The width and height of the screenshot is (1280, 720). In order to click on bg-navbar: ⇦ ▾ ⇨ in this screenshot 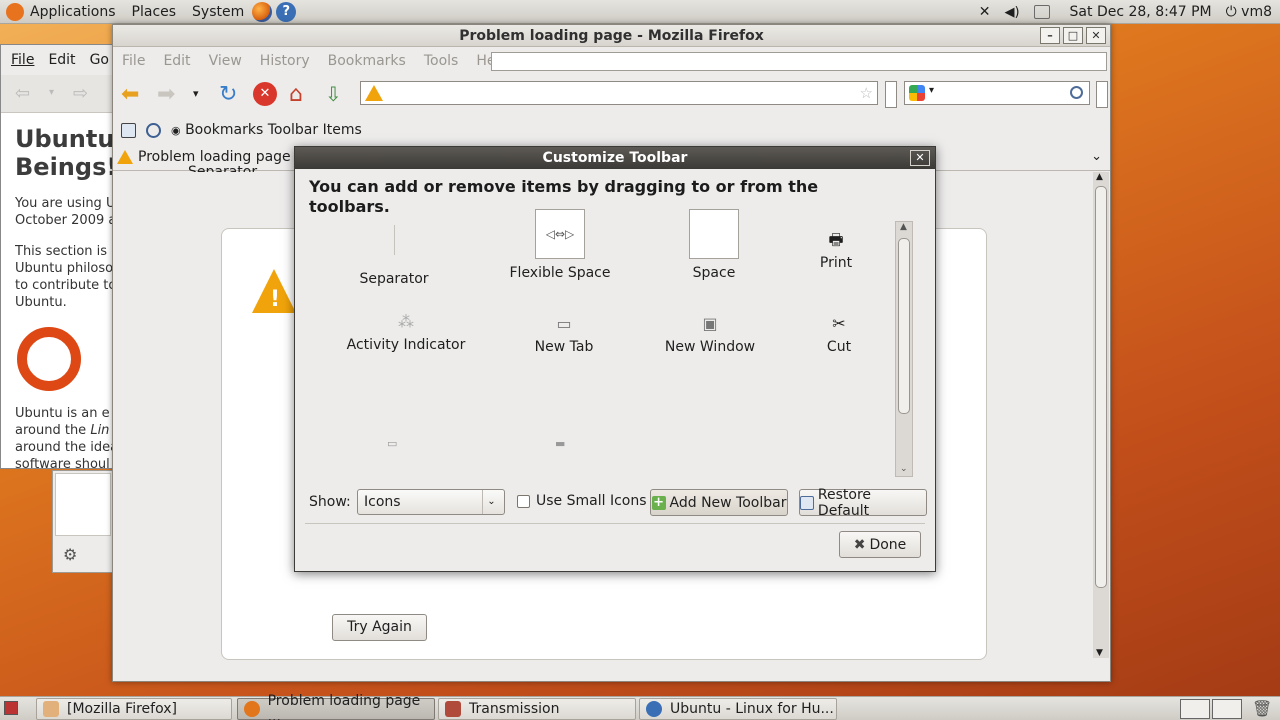, I will do `click(61, 94)`.